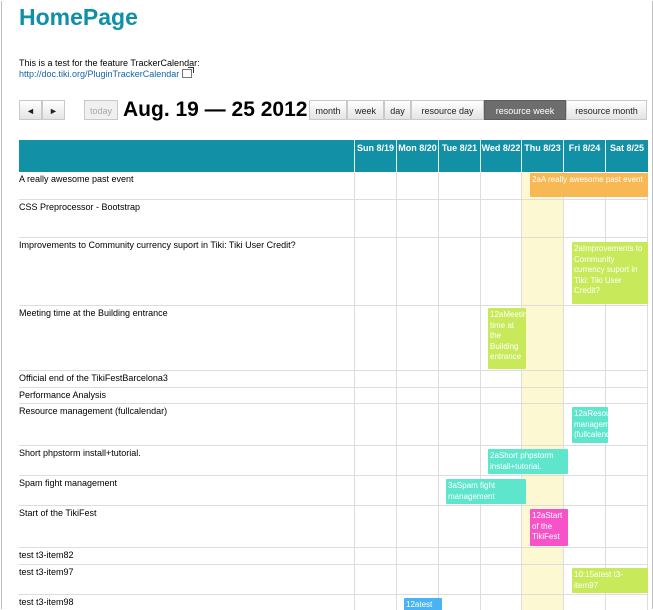 The height and width of the screenshot is (610, 653). Describe the element at coordinates (333, 219) in the screenshot. I see `resource-row: CSS Preprocessor - Bootstrap` at that location.